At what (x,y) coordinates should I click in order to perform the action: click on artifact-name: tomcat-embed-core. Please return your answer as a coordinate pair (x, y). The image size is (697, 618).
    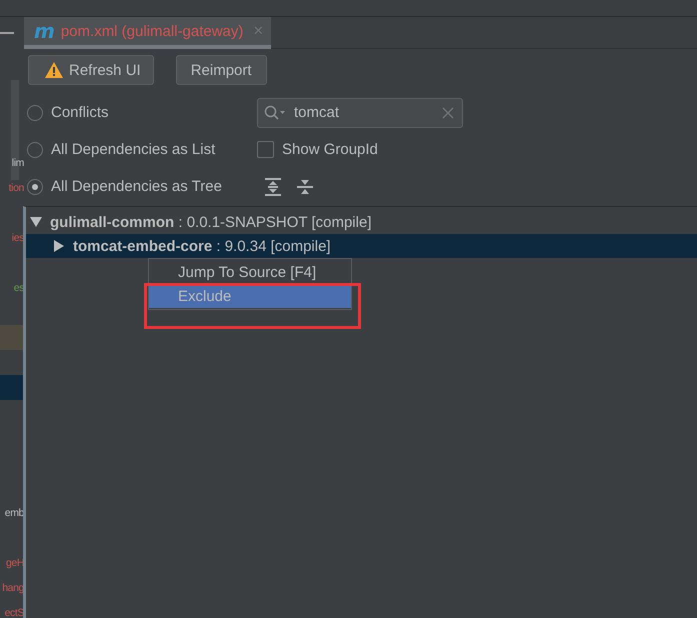
    Looking at the image, I should click on (142, 246).